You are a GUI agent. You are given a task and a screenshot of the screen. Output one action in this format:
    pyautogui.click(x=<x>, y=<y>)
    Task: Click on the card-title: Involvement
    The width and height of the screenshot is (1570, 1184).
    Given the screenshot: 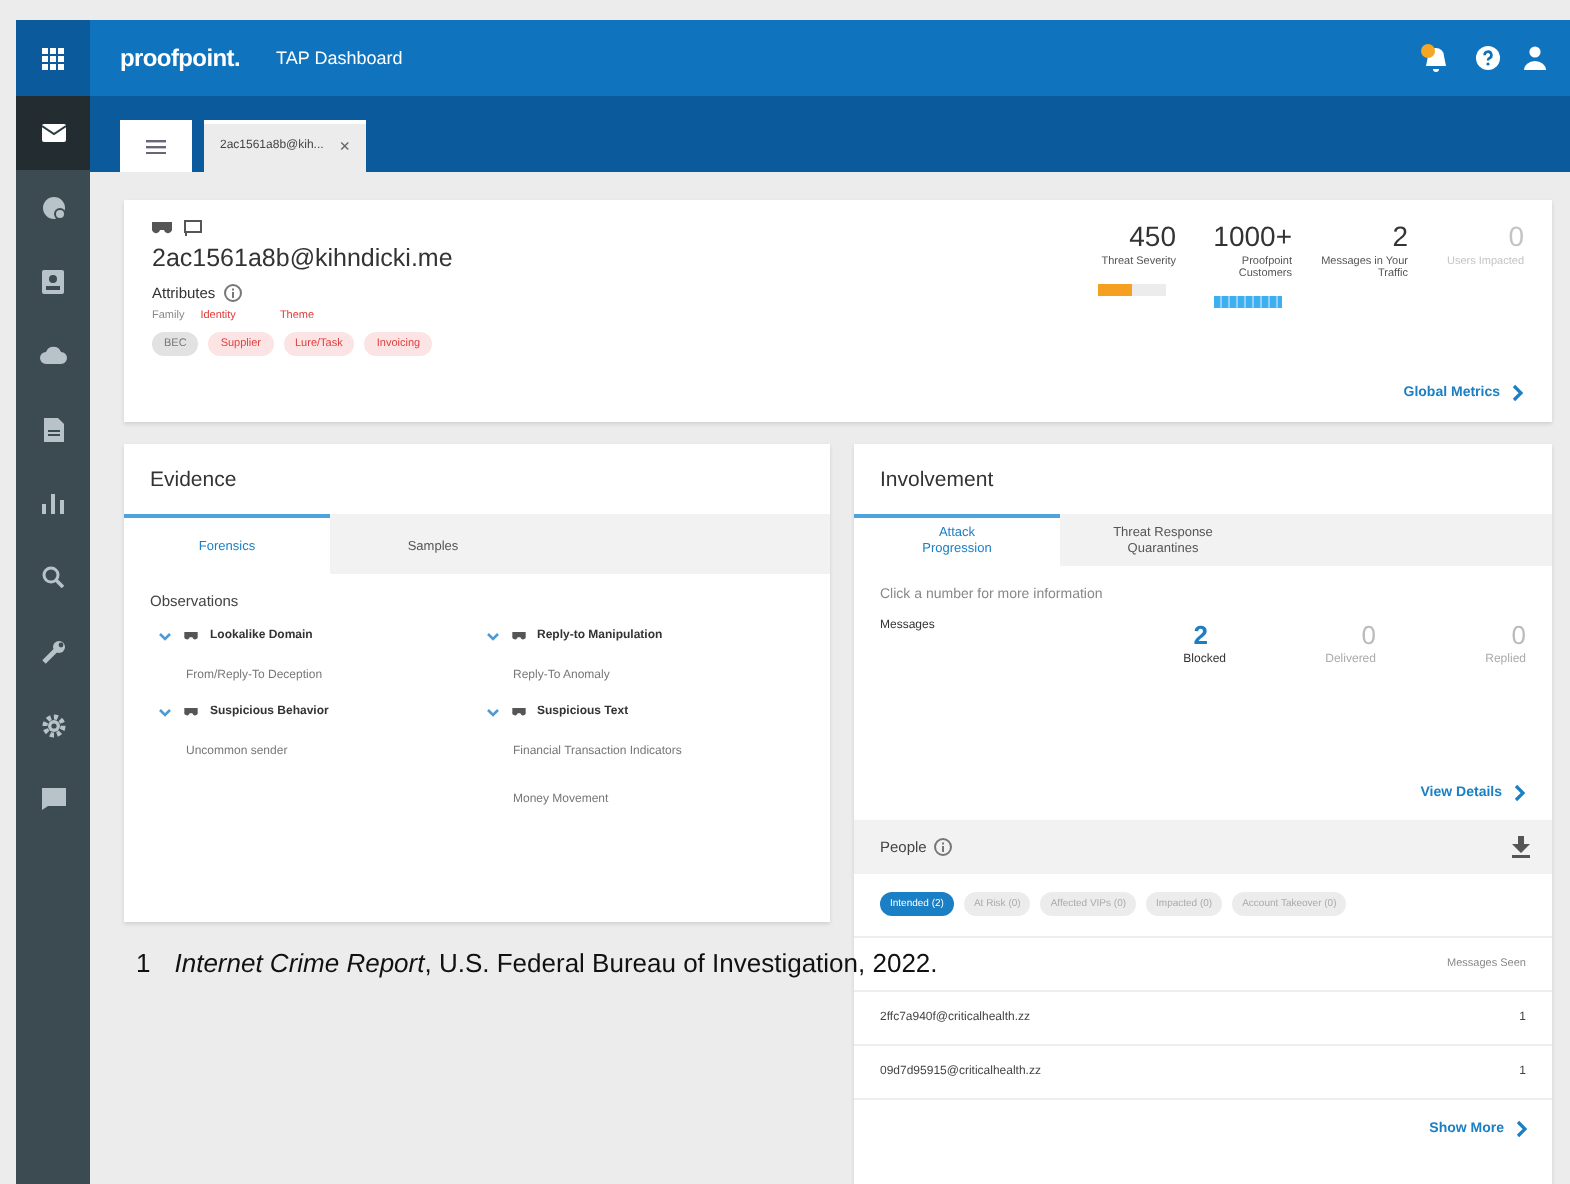 What is the action you would take?
    pyautogui.click(x=937, y=481)
    